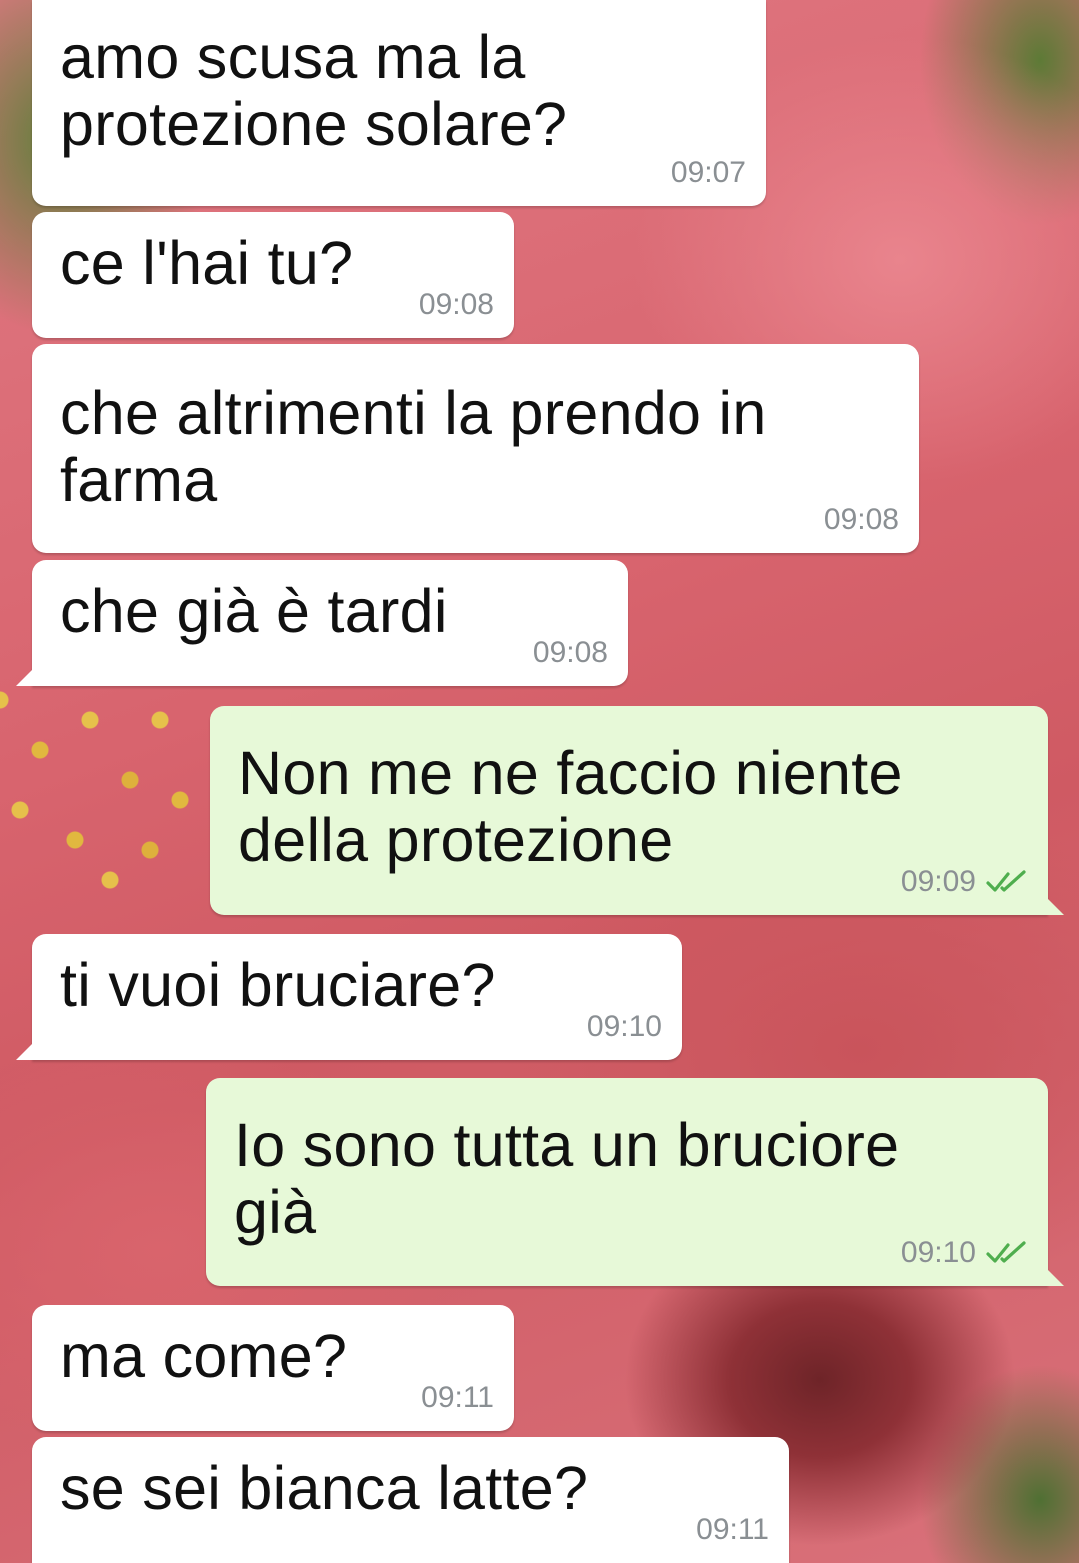  I want to click on message-text: che già è tardi, so click(254, 611).